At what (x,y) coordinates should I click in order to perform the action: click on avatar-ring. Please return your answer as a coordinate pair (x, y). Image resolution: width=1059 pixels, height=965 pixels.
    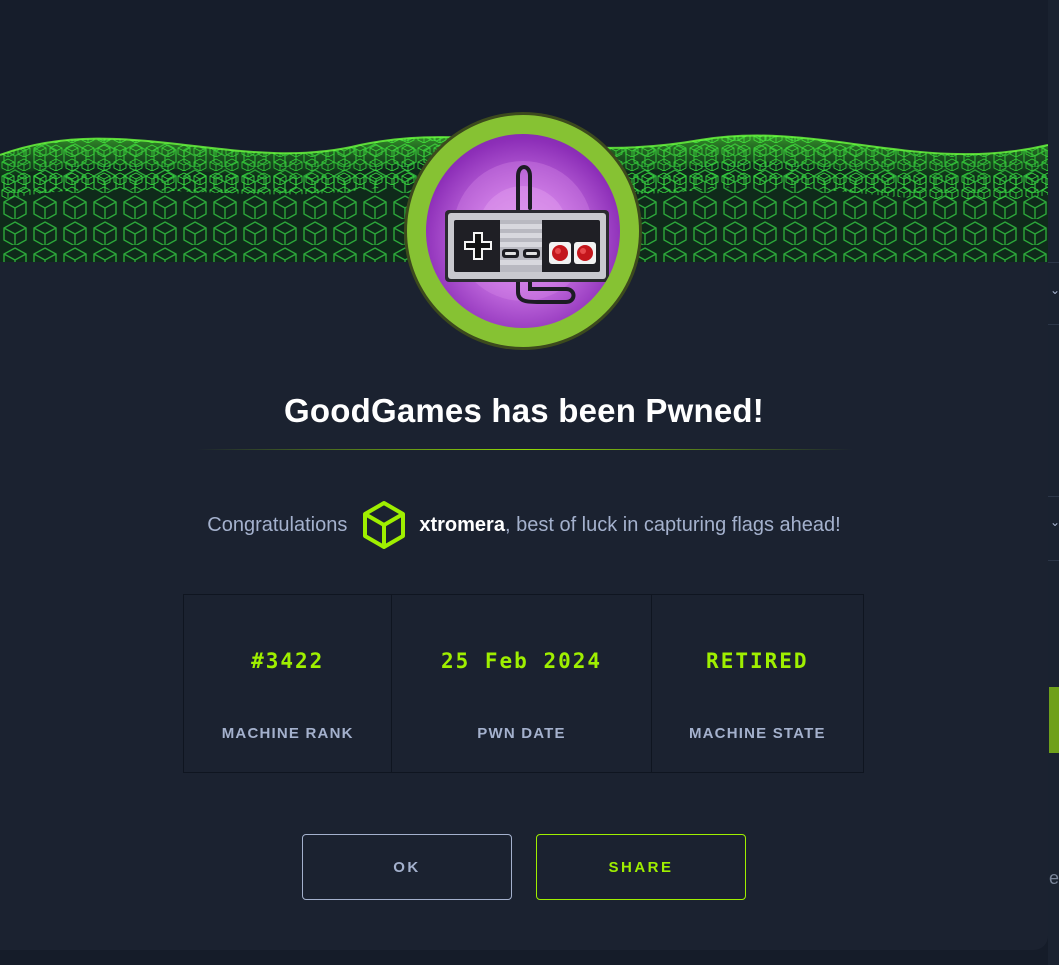
    Looking at the image, I should click on (523, 231).